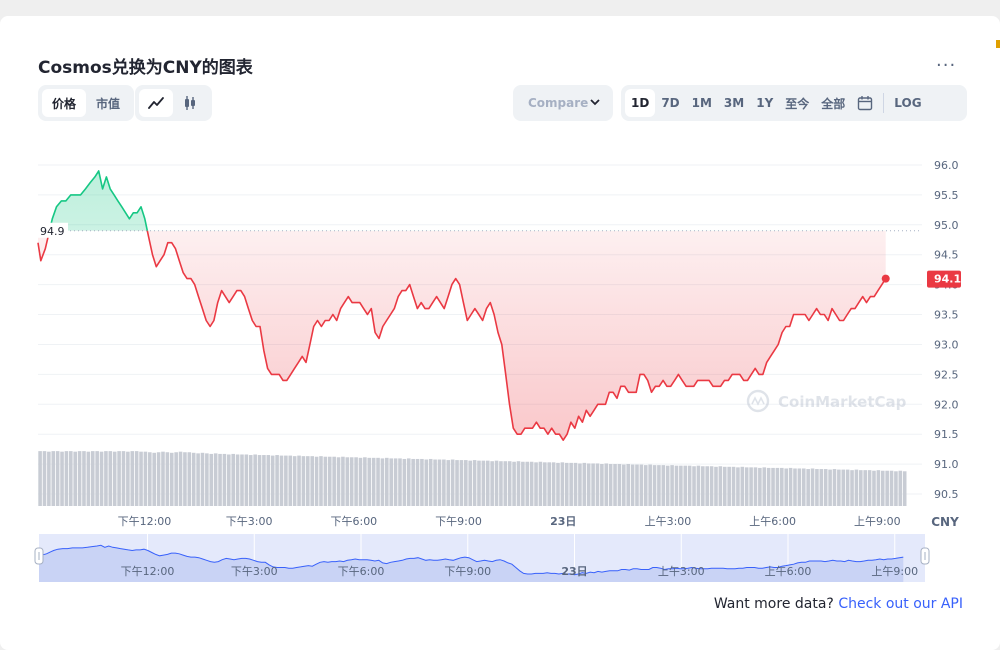  I want to click on y-tick-label: 95.5, so click(946, 195).